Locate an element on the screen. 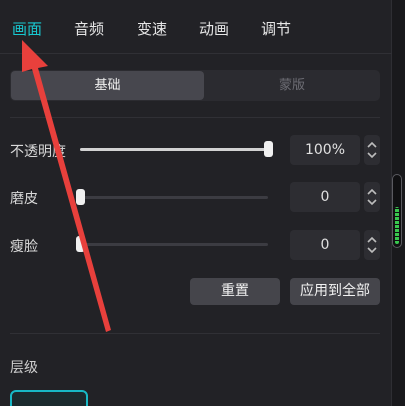 The width and height of the screenshot is (405, 406). slim-face-spinner is located at coordinates (372, 245).